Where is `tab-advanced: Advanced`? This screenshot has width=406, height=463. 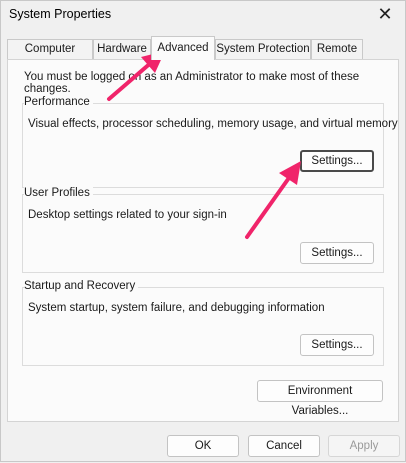 tab-advanced: Advanced is located at coordinates (183, 48).